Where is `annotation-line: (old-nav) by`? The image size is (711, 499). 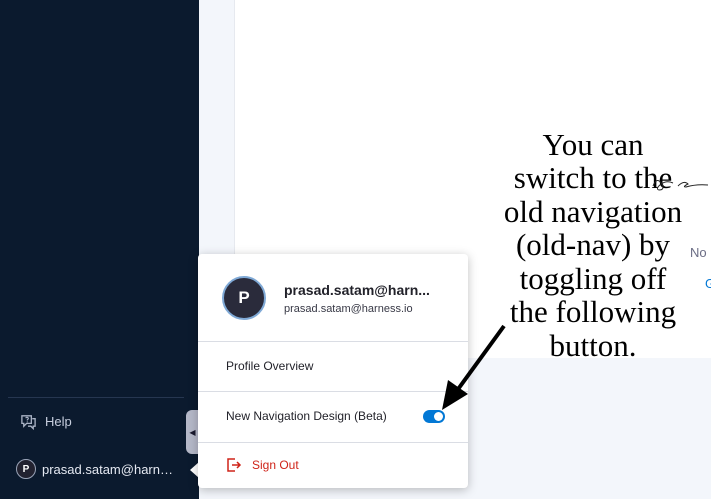
annotation-line: (old-nav) by is located at coordinates (593, 245).